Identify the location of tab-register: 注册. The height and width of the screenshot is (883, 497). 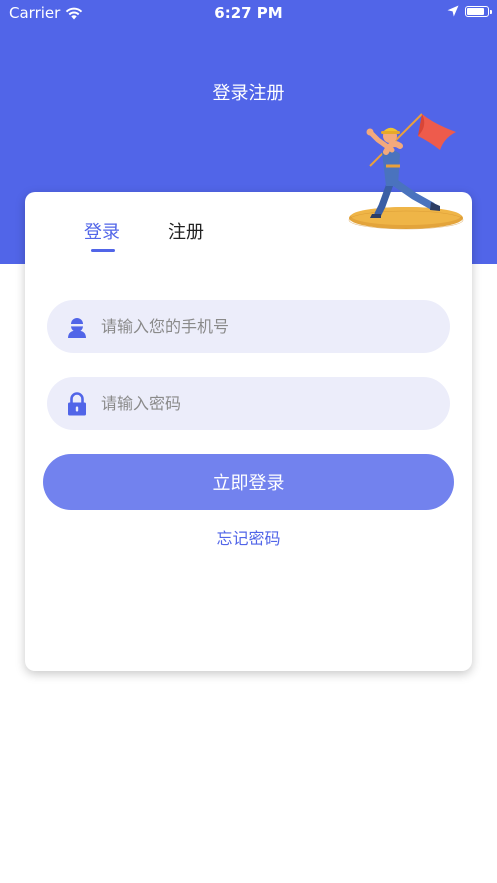
(186, 231).